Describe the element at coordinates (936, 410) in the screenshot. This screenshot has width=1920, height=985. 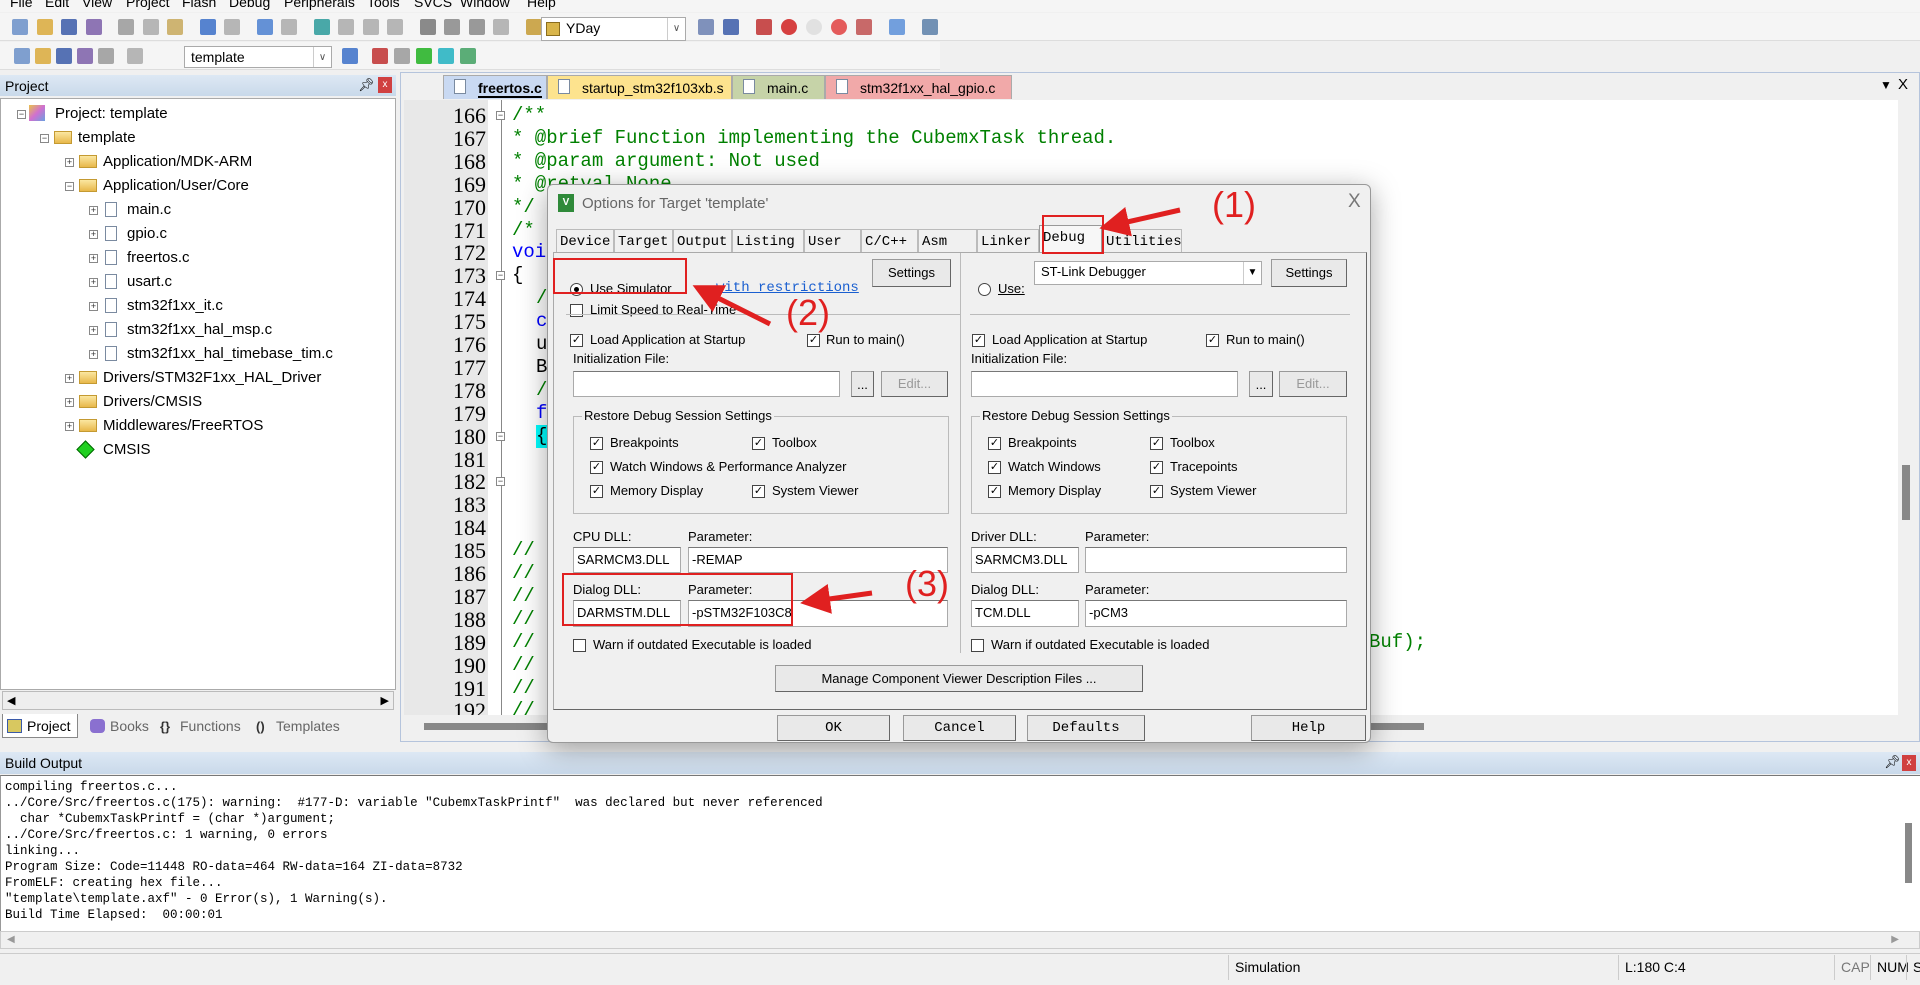
I see `annotation-arrows` at that location.